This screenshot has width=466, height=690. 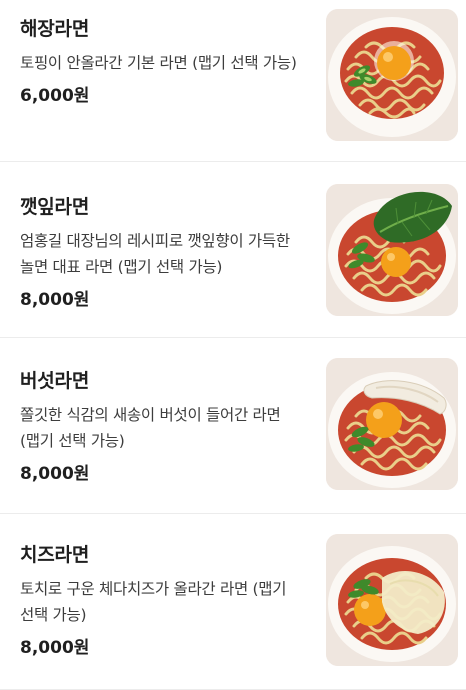 I want to click on ramen-cheese-icon, so click(x=392, y=600).